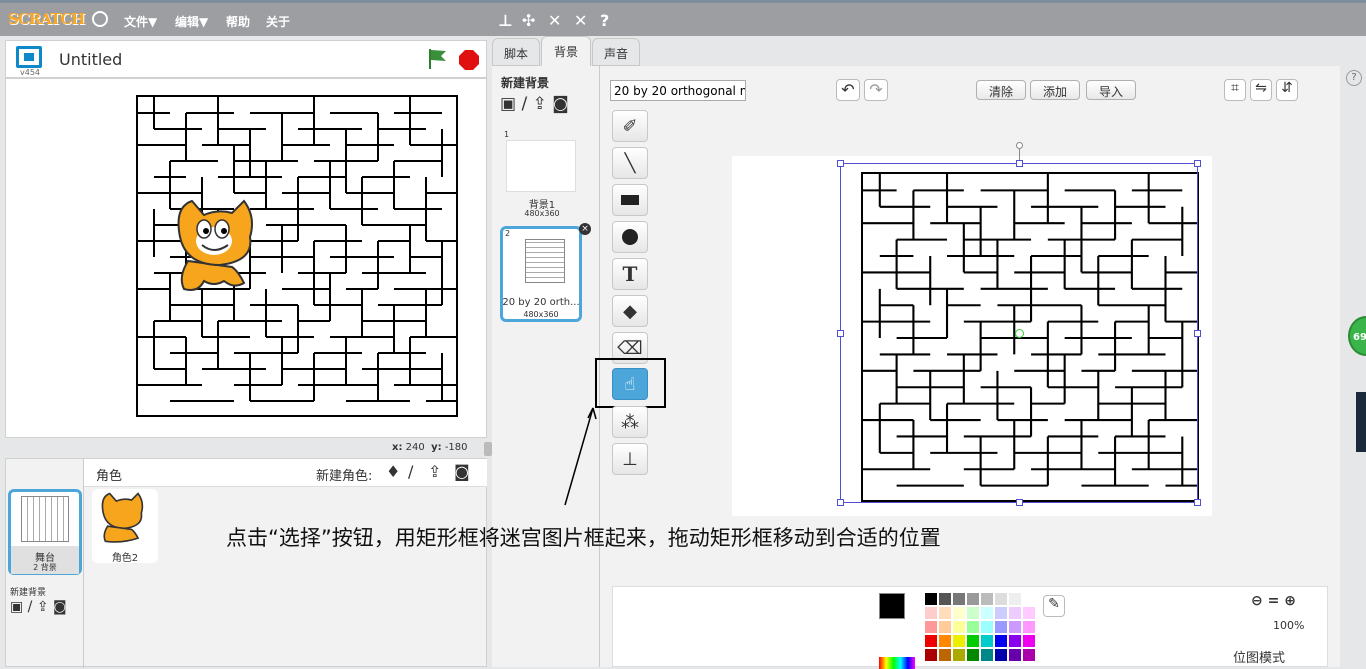 The width and height of the screenshot is (1366, 669). I want to click on stop-sign-icon, so click(469, 60).